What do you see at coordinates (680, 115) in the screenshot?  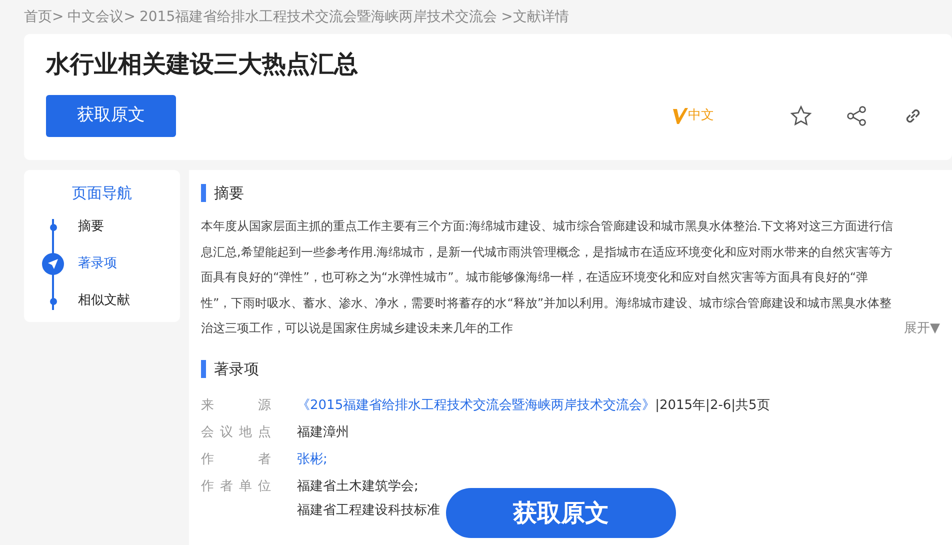 I see `v-logo-icon` at bounding box center [680, 115].